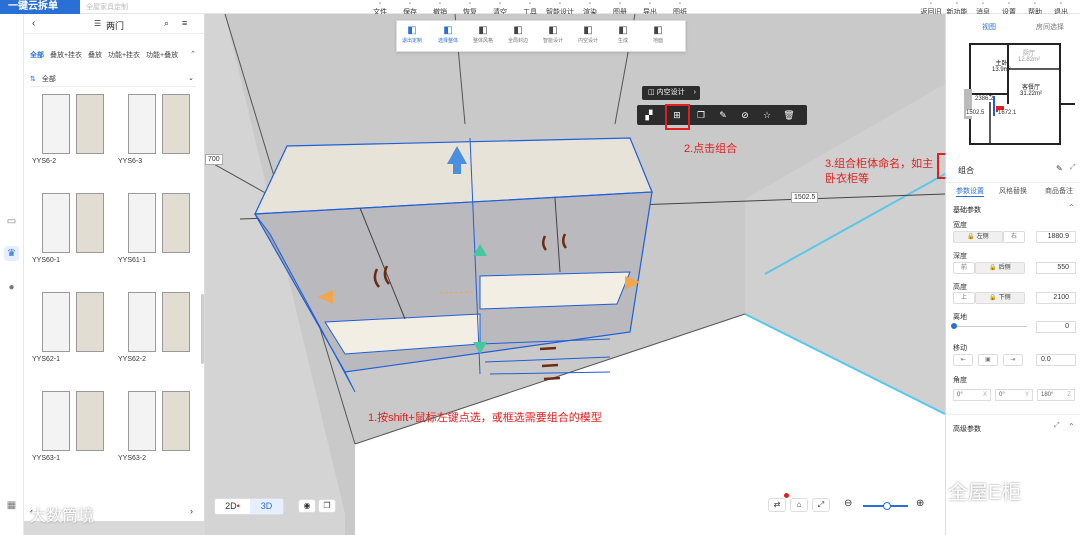 This screenshot has height=535, width=1080. I want to click on library-item: YYS62-1, so click(72, 328).